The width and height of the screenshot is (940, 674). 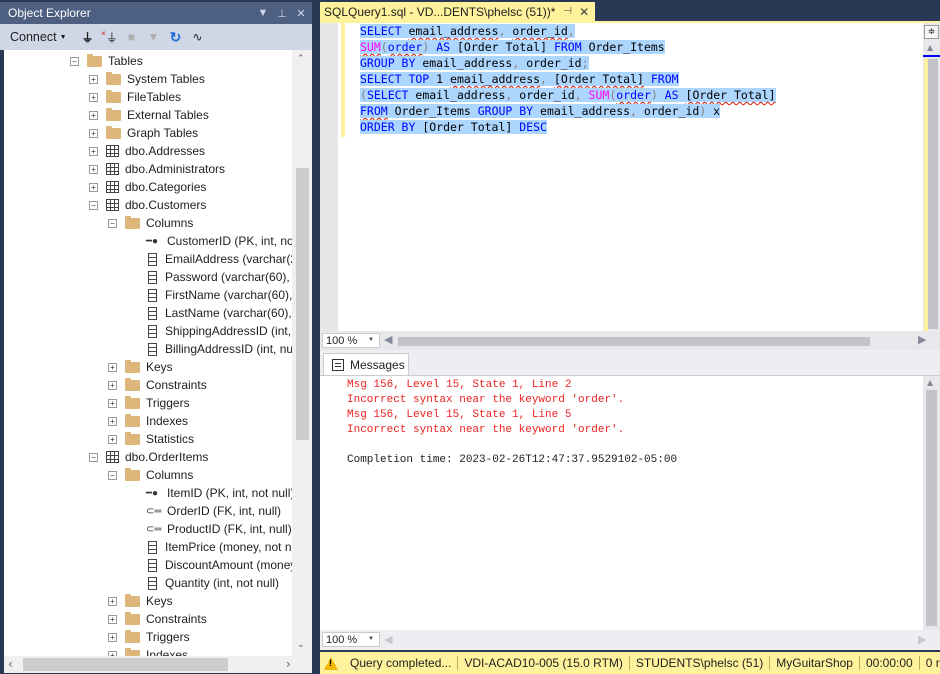 I want to click on tree-node-label: dbo.Administrators, so click(x=175, y=169).